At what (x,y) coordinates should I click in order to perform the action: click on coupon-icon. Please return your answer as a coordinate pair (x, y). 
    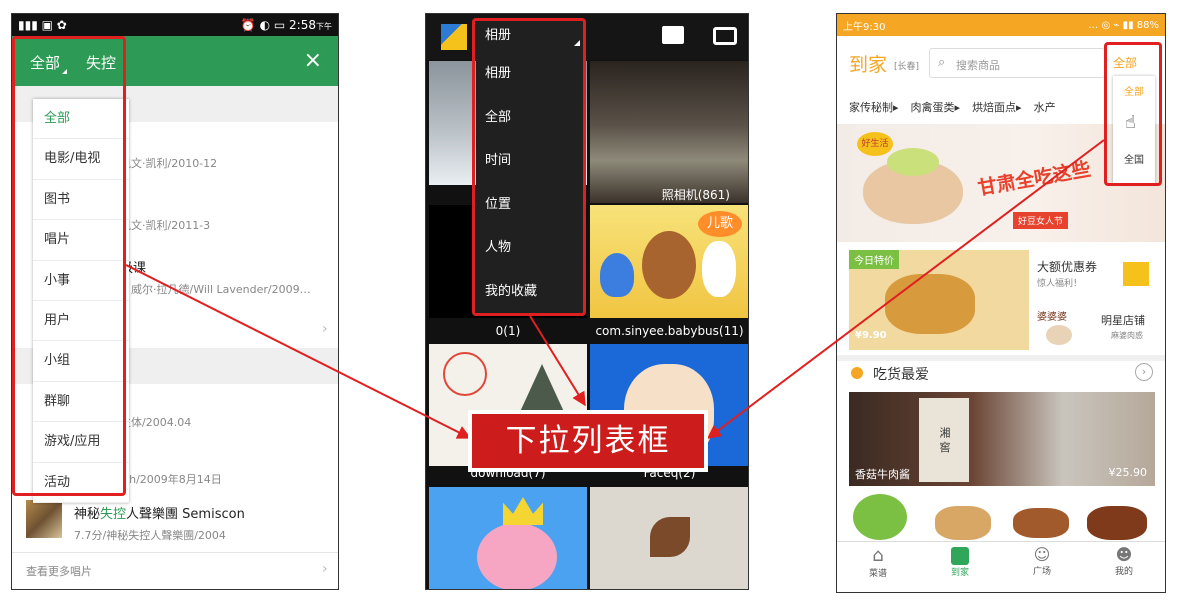
    Looking at the image, I should click on (1136, 274).